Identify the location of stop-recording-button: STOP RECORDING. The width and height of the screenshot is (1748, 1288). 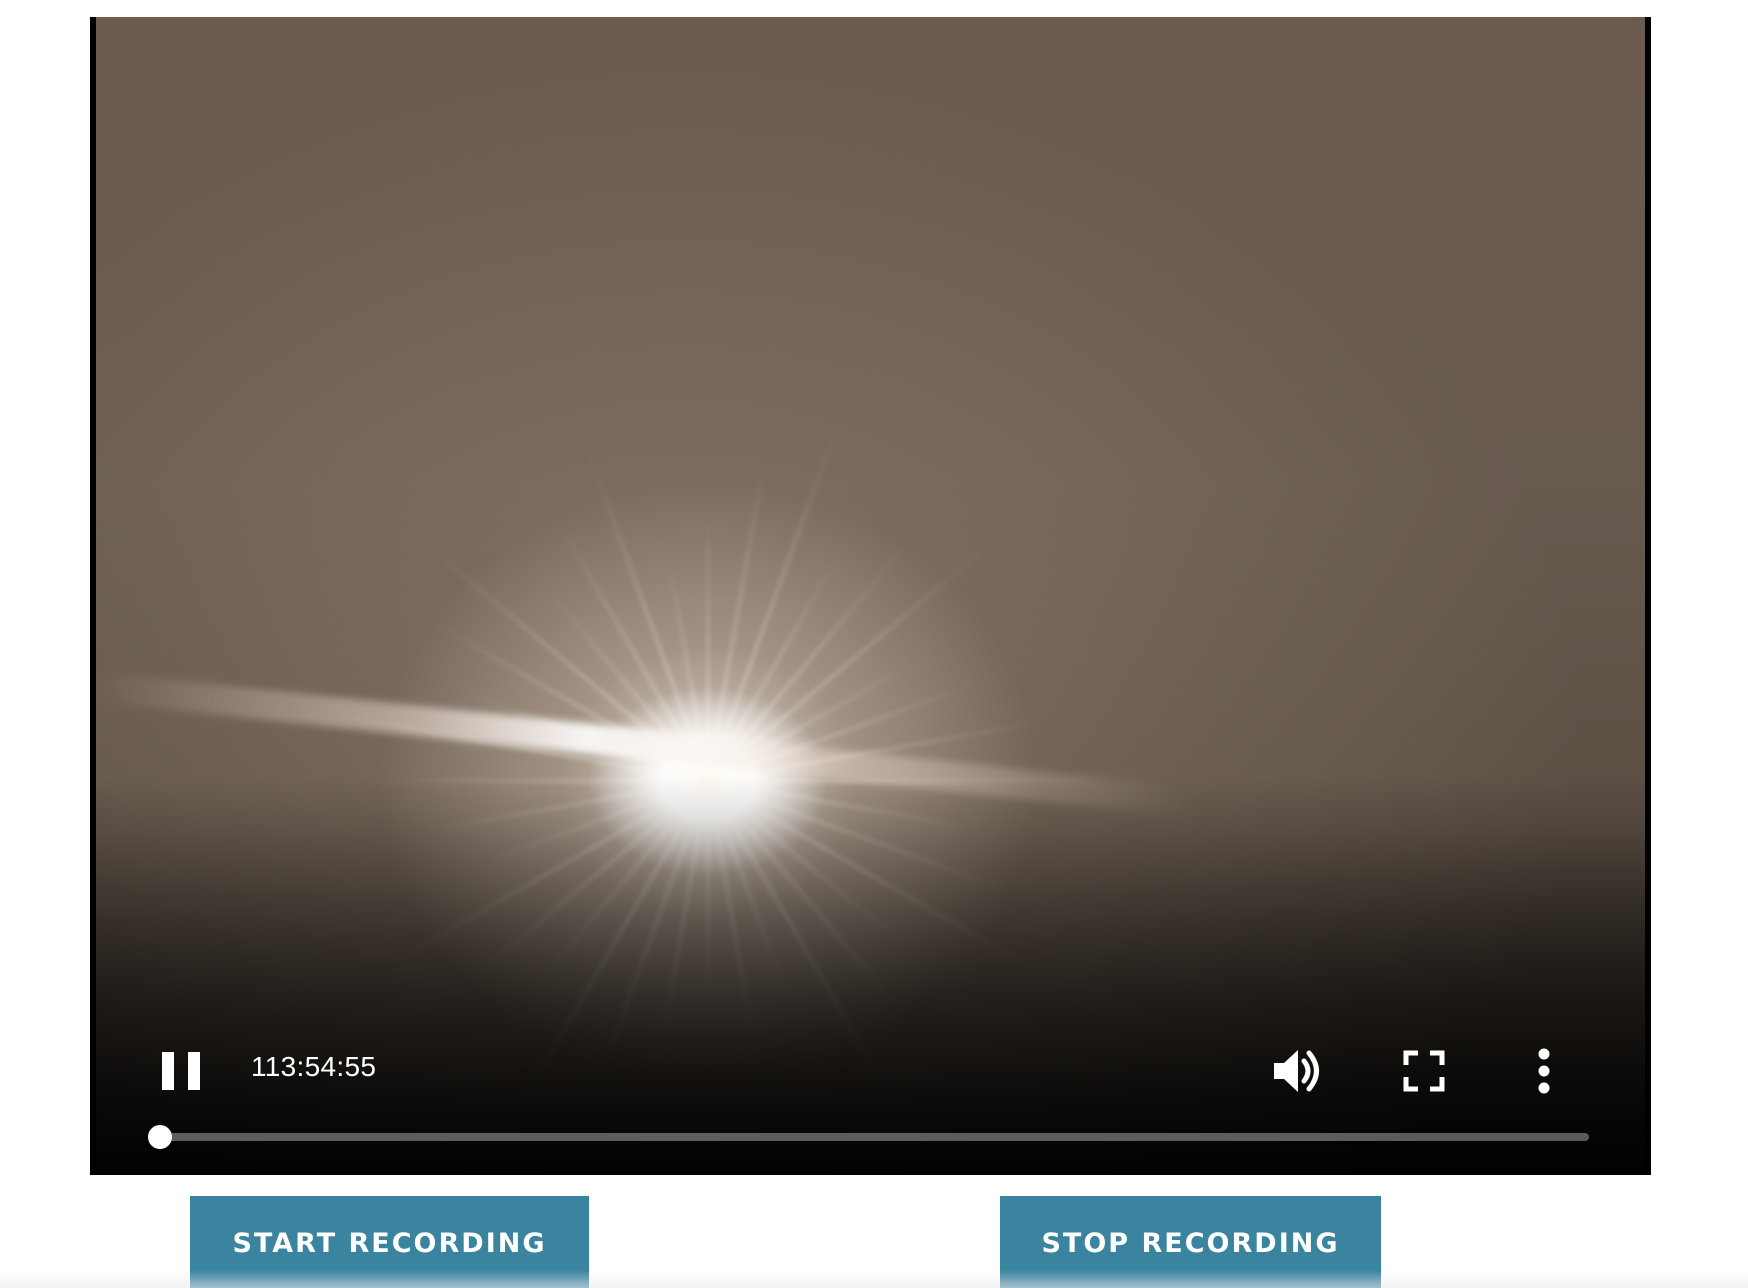
(1190, 1242).